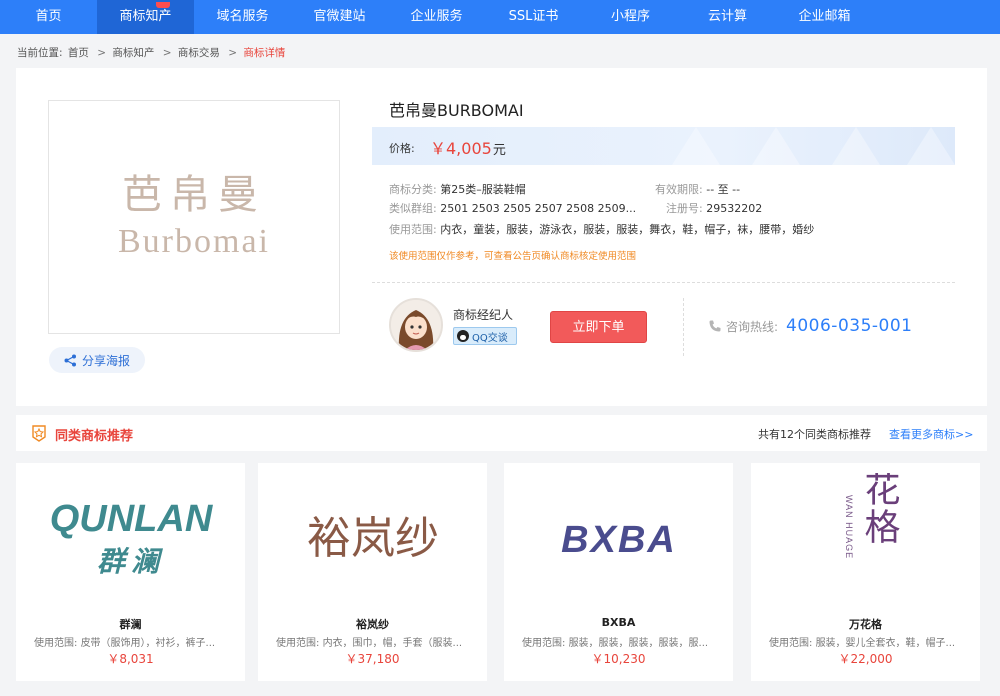 Image resolution: width=1000 pixels, height=696 pixels. I want to click on nav-item-cloud: 云计算, so click(727, 17).